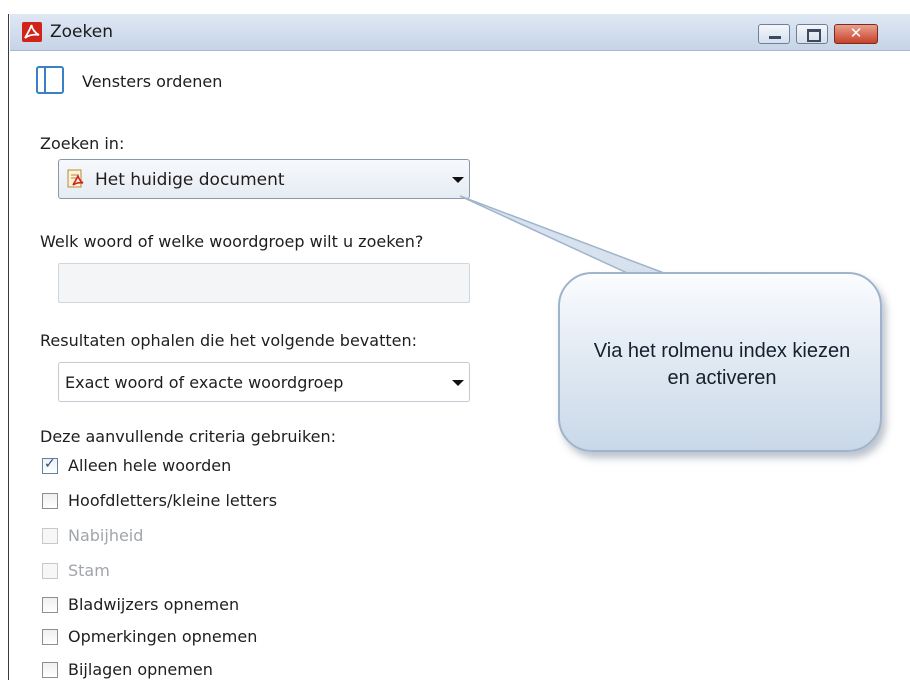 Image resolution: width=910 pixels, height=682 pixels. Describe the element at coordinates (163, 636) in the screenshot. I see `checkbox-label: Opmerkingen opnemen` at that location.